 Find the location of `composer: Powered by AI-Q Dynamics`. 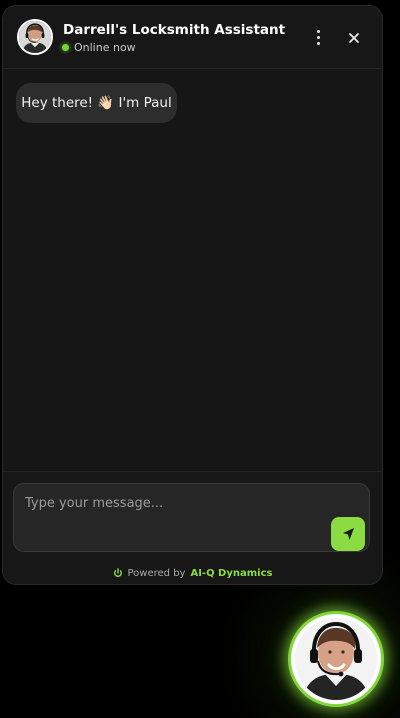

composer: Powered by AI-Q Dynamics is located at coordinates (192, 527).